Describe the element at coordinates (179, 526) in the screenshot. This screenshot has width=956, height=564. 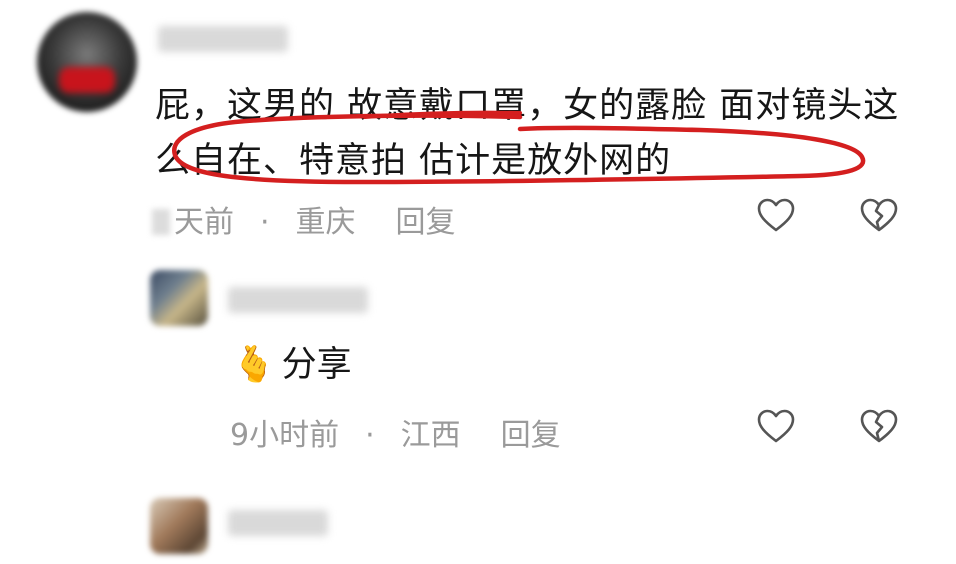
I see `next-comment-avatar` at that location.